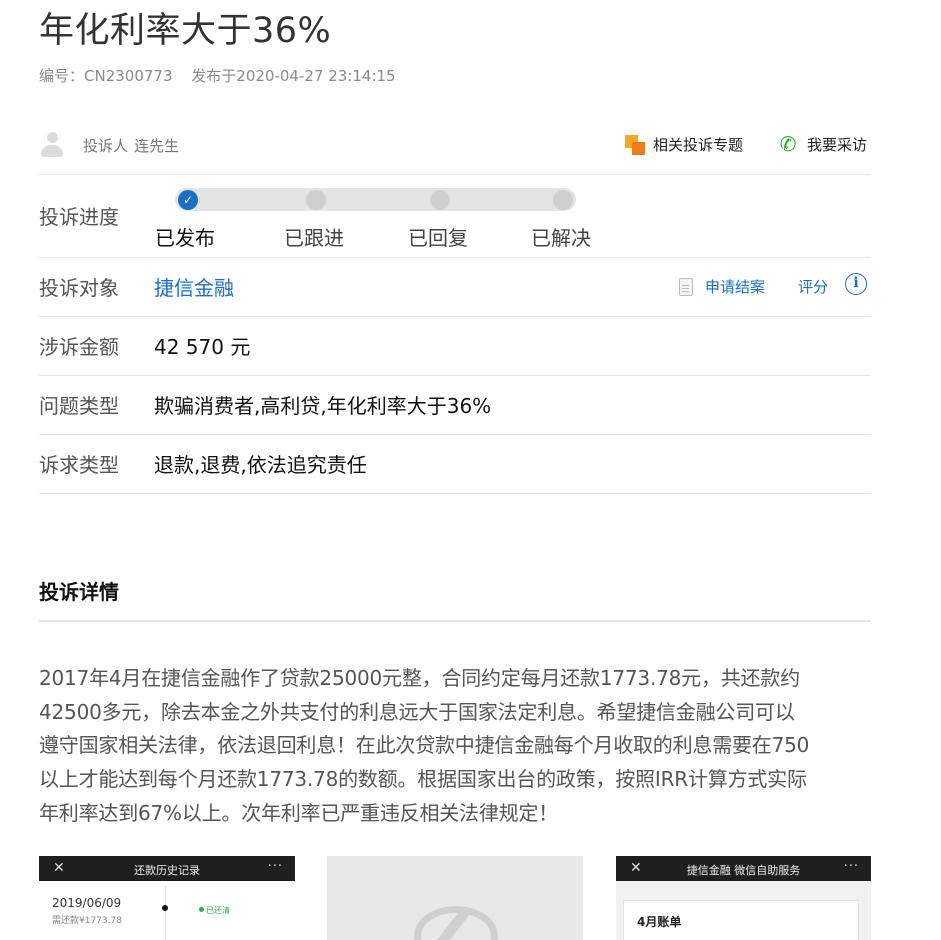 The height and width of the screenshot is (940, 941). What do you see at coordinates (293, 76) in the screenshot?
I see `publish-time: 发布于2020-04-27 23:14:15` at bounding box center [293, 76].